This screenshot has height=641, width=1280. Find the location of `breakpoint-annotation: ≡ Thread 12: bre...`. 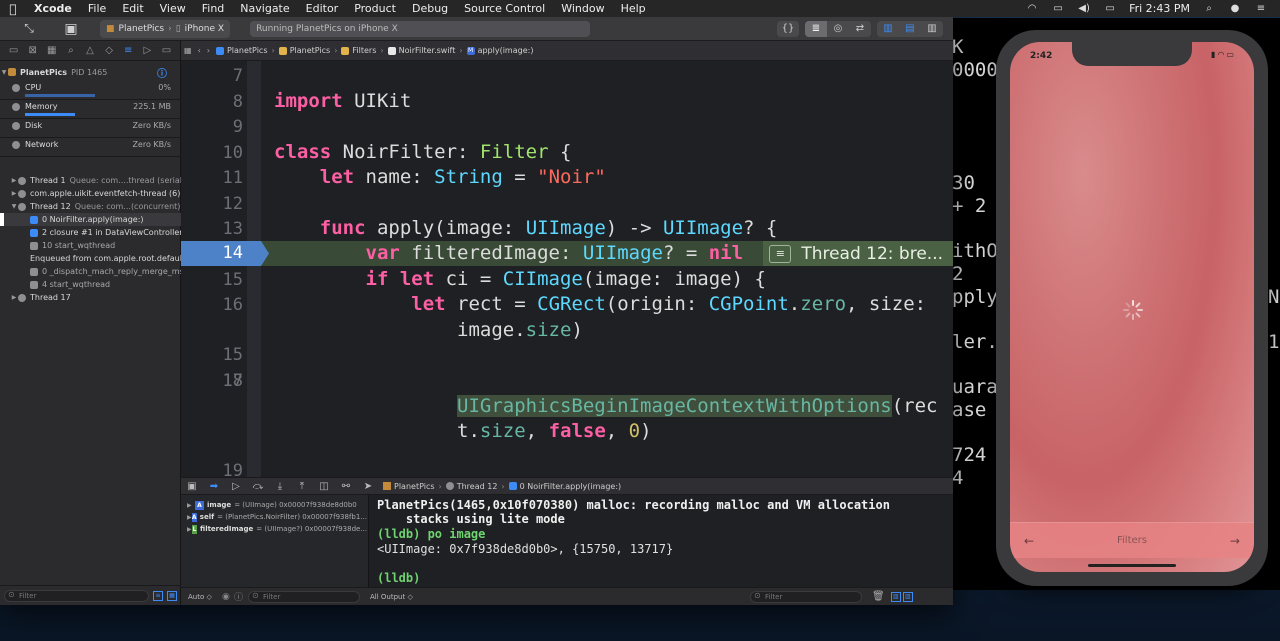

breakpoint-annotation: ≡ Thread 12: bre... is located at coordinates (858, 253).